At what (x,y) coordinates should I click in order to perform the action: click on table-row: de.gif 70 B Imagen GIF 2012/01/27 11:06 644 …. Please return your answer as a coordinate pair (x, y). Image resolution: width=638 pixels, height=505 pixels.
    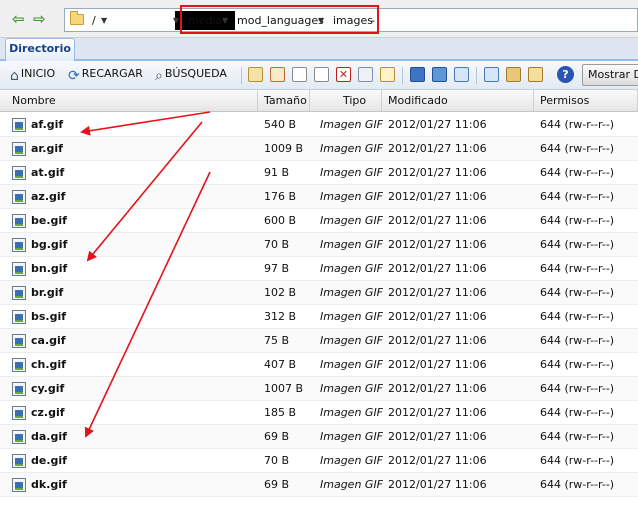
    Looking at the image, I should click on (319, 461).